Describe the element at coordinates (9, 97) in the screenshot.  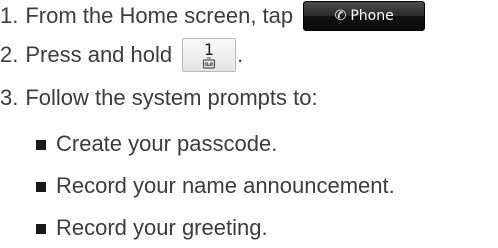
I see `step-3-number: 3.` at that location.